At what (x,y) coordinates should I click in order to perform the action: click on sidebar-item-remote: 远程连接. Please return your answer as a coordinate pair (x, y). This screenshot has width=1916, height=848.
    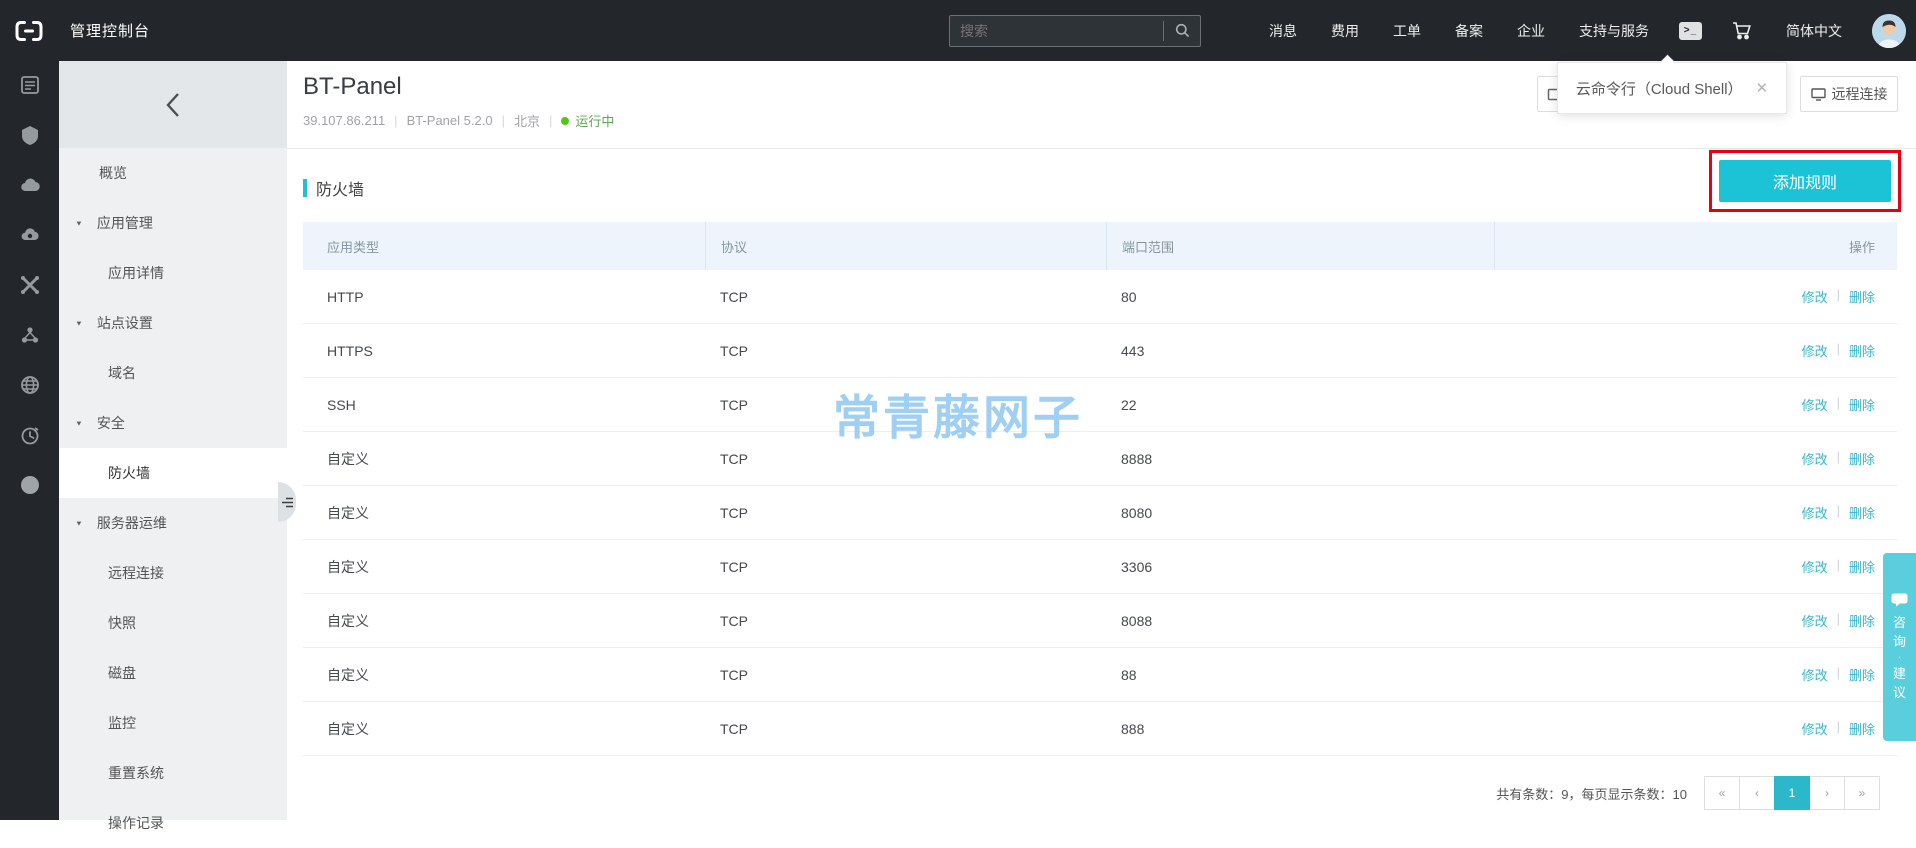
    Looking at the image, I should click on (173, 573).